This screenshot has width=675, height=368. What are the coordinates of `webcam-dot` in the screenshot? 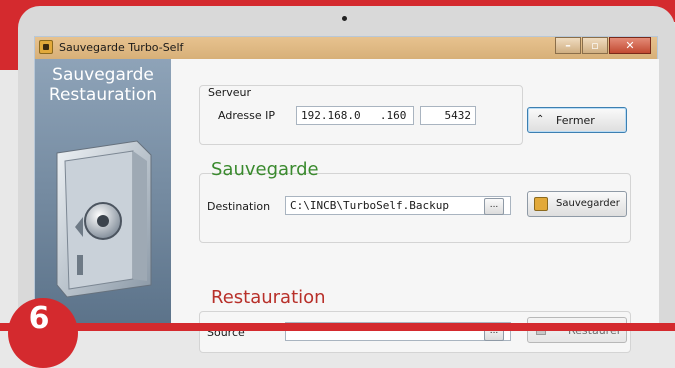 It's located at (344, 18).